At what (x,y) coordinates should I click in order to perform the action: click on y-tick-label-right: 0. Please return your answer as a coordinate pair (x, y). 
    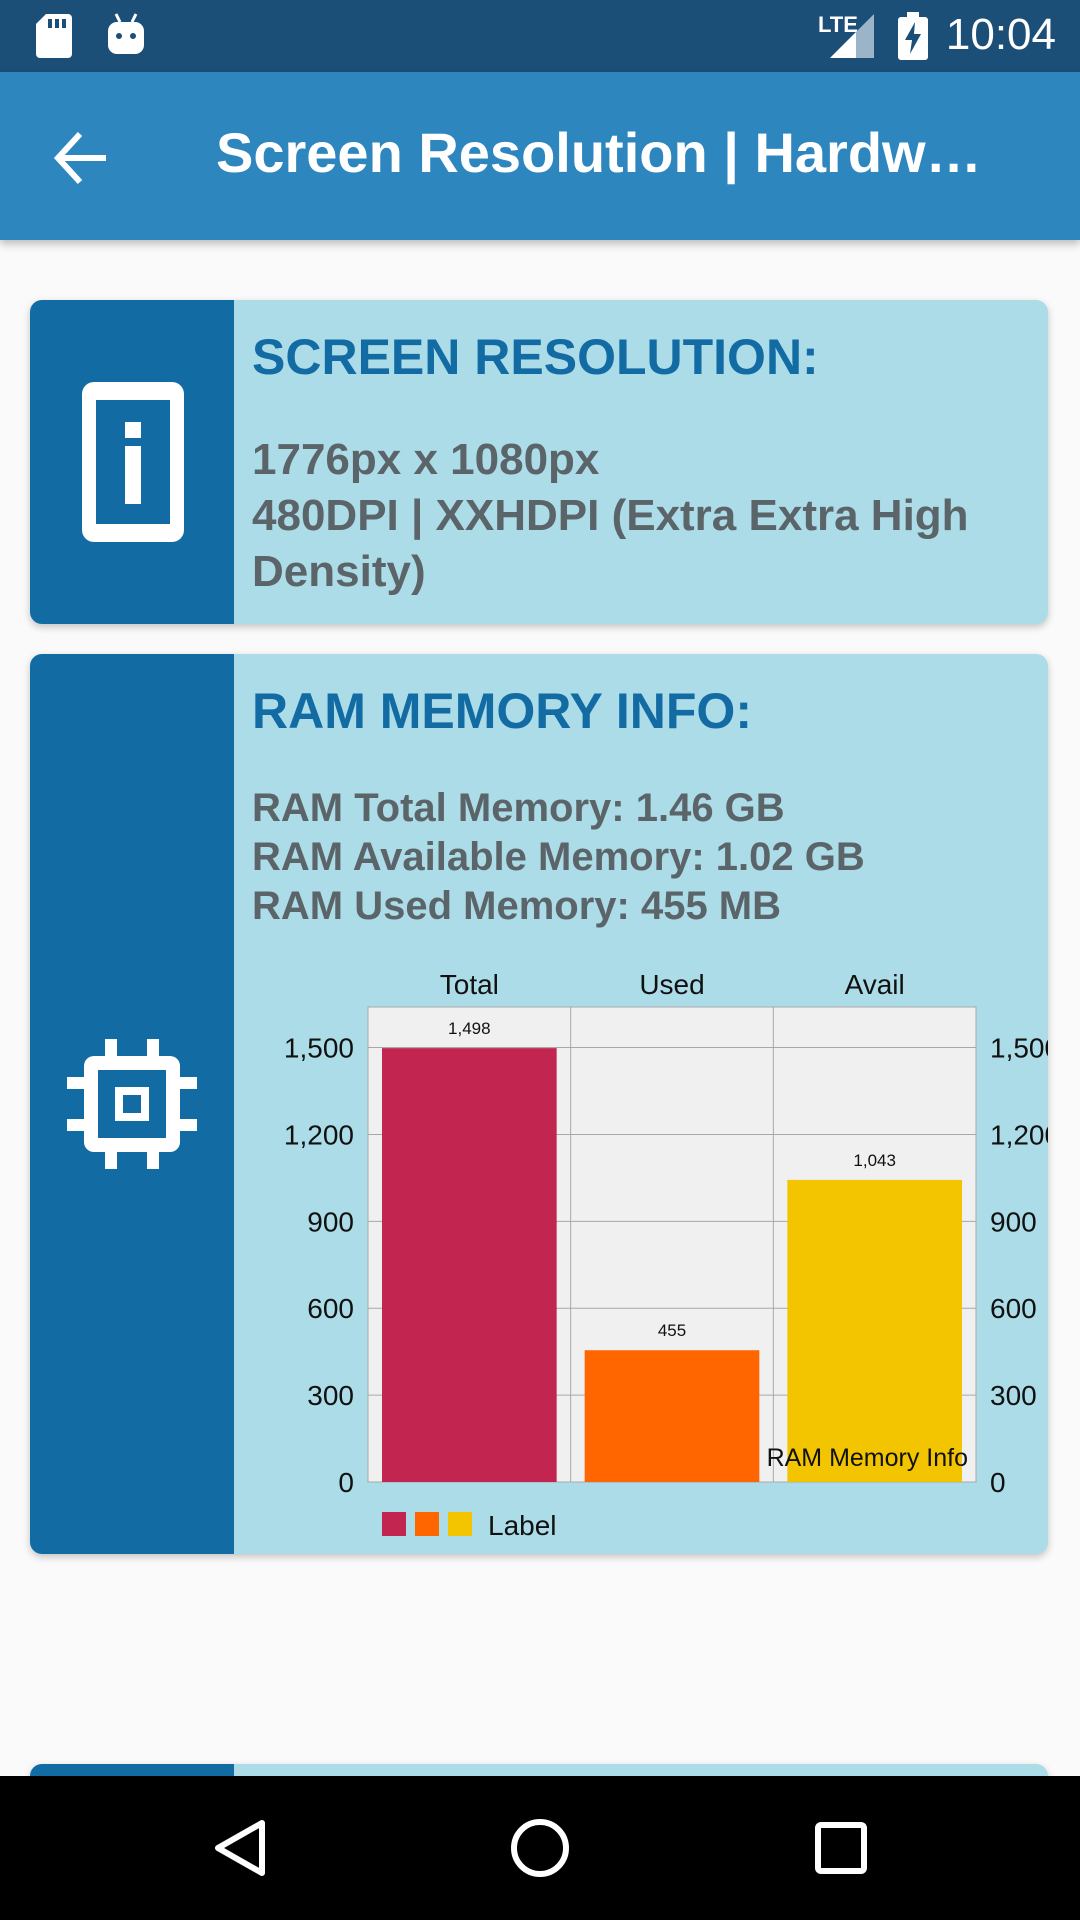
    Looking at the image, I should click on (998, 1482).